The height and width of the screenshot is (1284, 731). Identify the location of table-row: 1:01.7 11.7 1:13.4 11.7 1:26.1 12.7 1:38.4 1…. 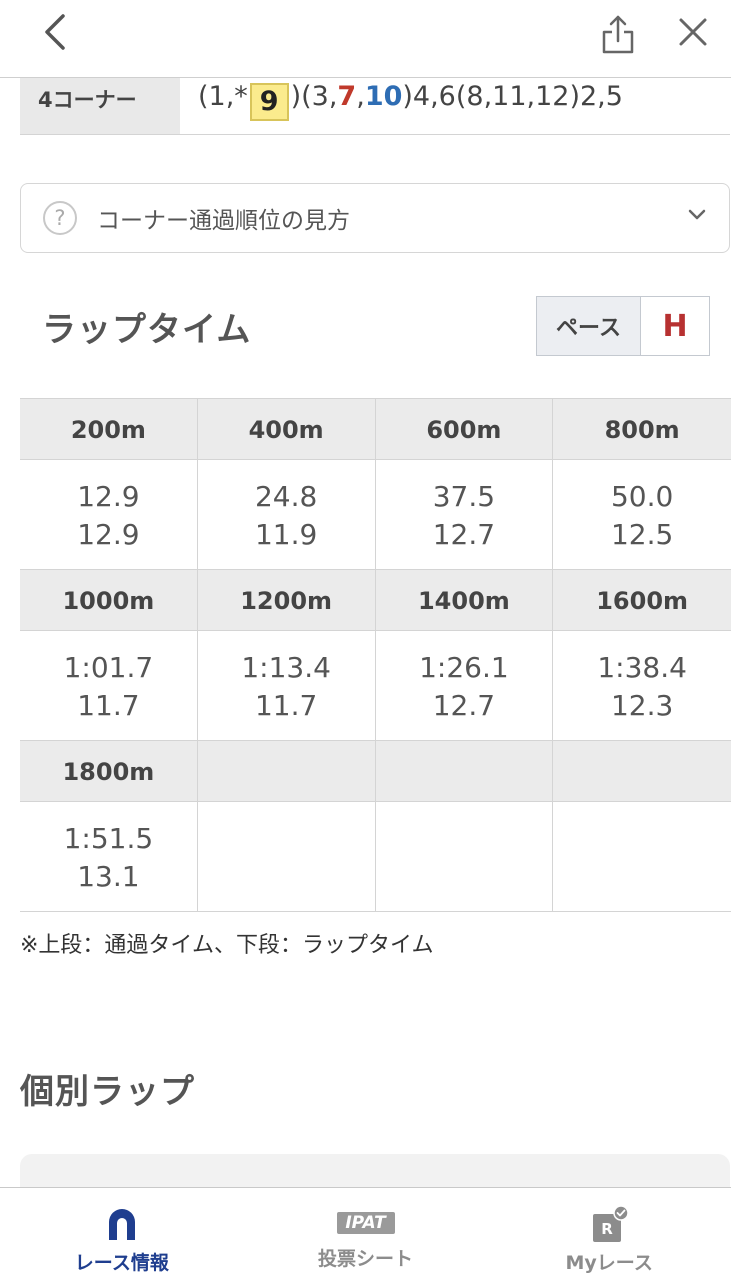
(375, 686).